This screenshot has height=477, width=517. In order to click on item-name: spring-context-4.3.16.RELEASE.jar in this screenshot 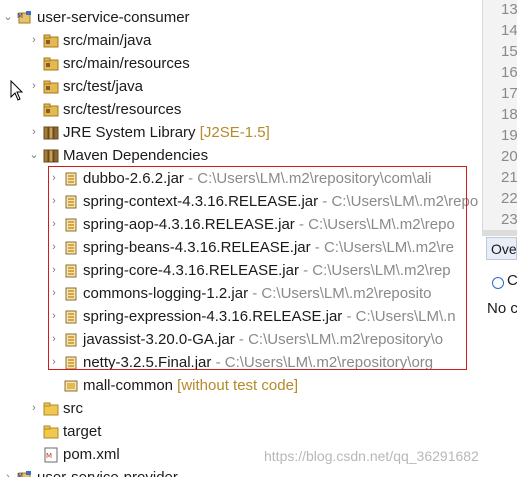, I will do `click(201, 201)`.